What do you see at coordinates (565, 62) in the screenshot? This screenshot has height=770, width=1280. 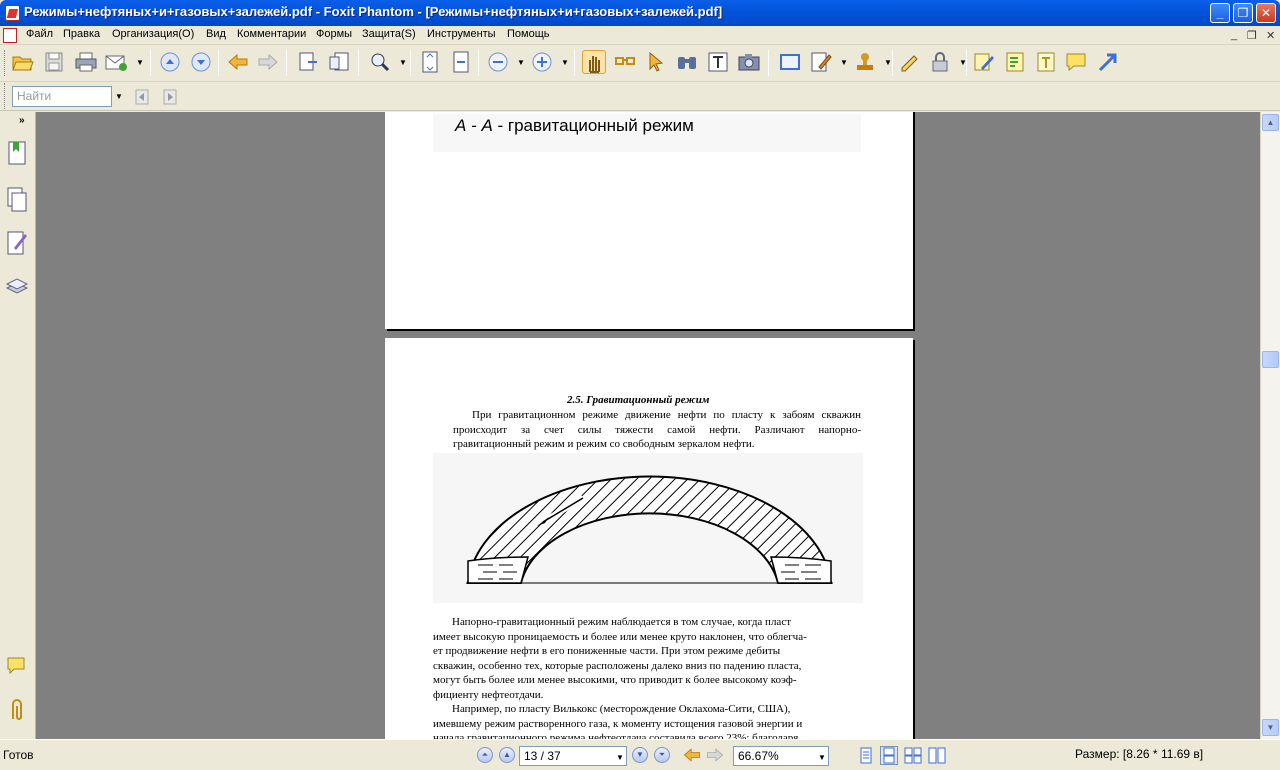 I see `zoom-in-dropdown-icon: ▼` at bounding box center [565, 62].